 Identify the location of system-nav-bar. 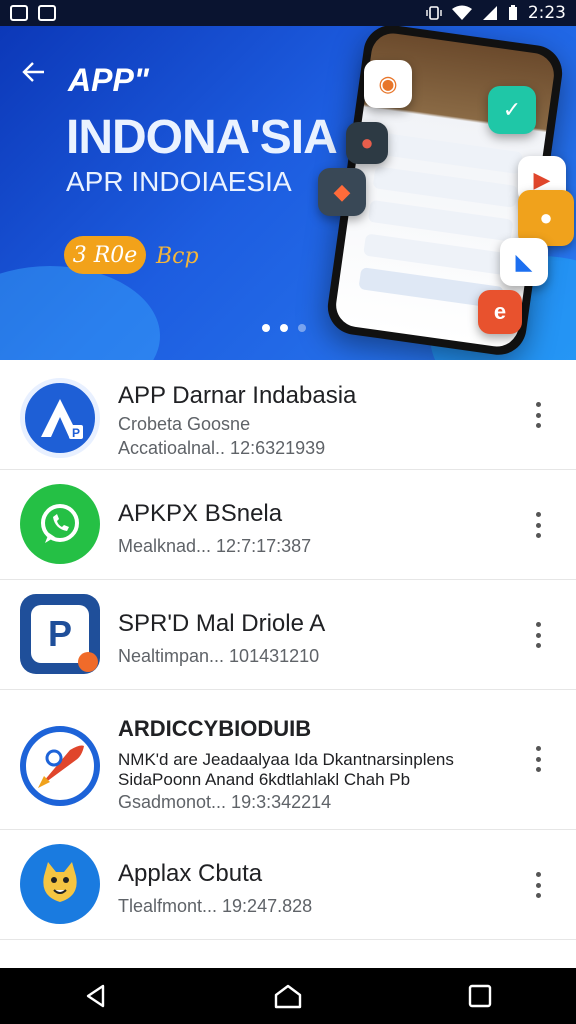
(288, 996).